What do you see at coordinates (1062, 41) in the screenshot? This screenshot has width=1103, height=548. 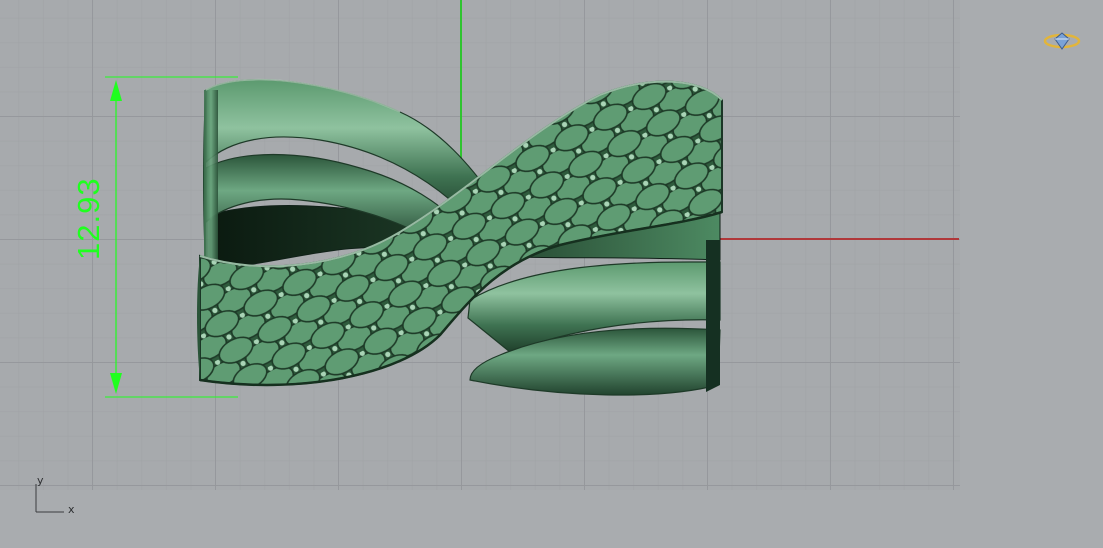 I see `gem-gizmo-icon` at bounding box center [1062, 41].